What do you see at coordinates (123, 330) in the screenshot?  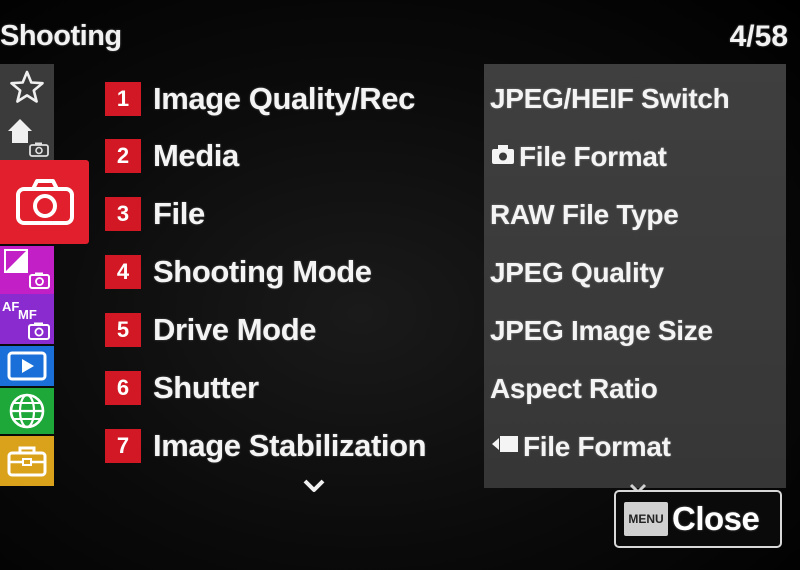 I see `item-number-badge: 5` at bounding box center [123, 330].